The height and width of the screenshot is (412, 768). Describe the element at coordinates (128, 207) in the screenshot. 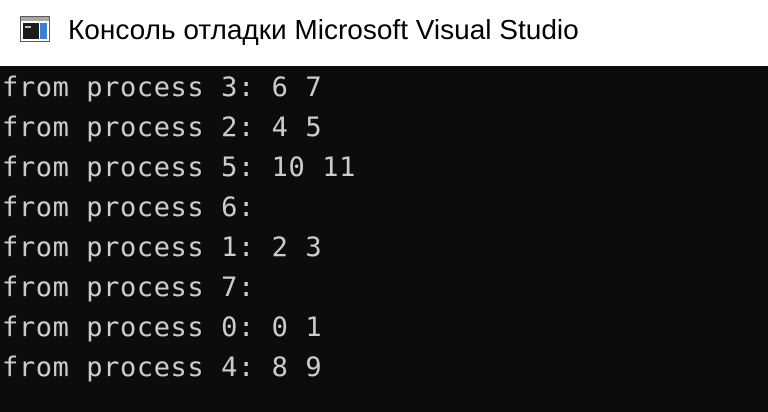

I see `console-line: from process 6:` at that location.